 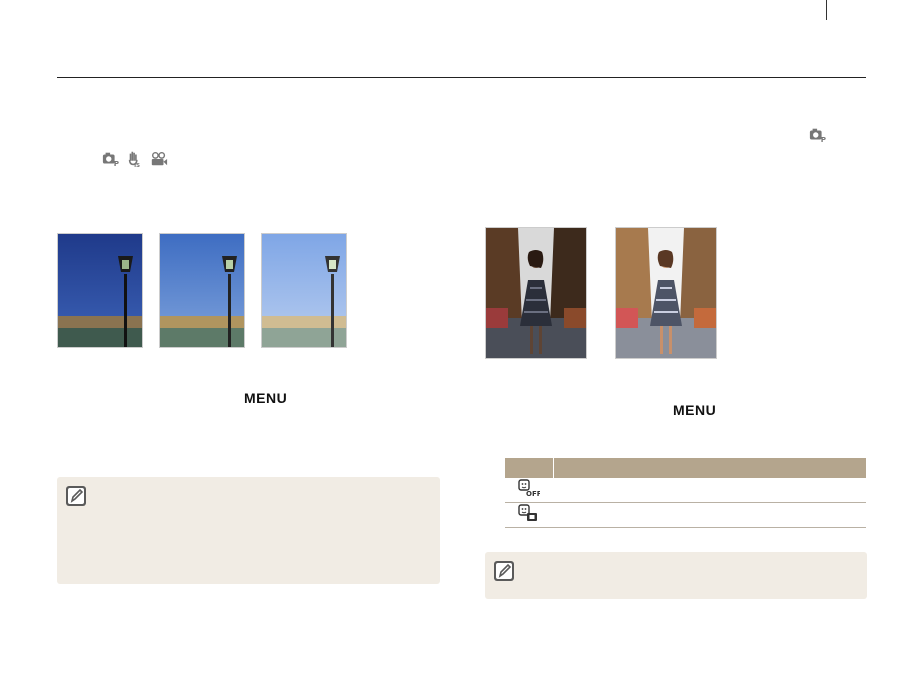 What do you see at coordinates (202, 290) in the screenshot?
I see `exposure-normal-photo` at bounding box center [202, 290].